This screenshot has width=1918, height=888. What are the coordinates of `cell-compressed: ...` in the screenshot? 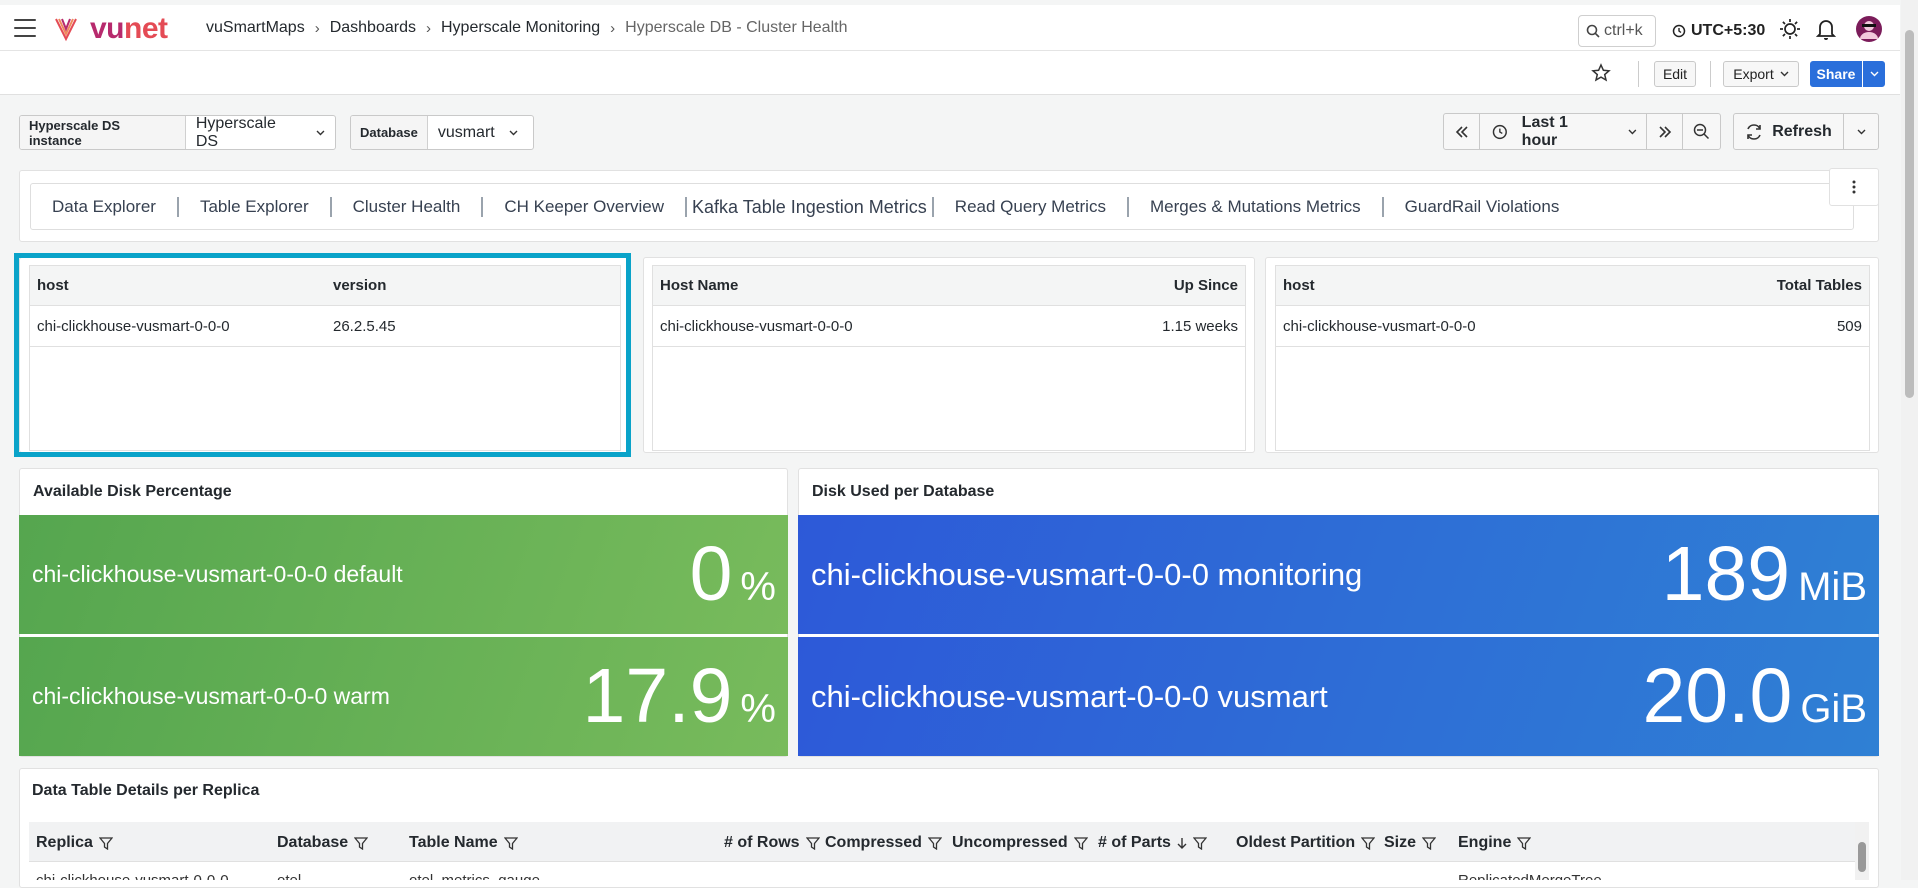 It's located at (915, 876).